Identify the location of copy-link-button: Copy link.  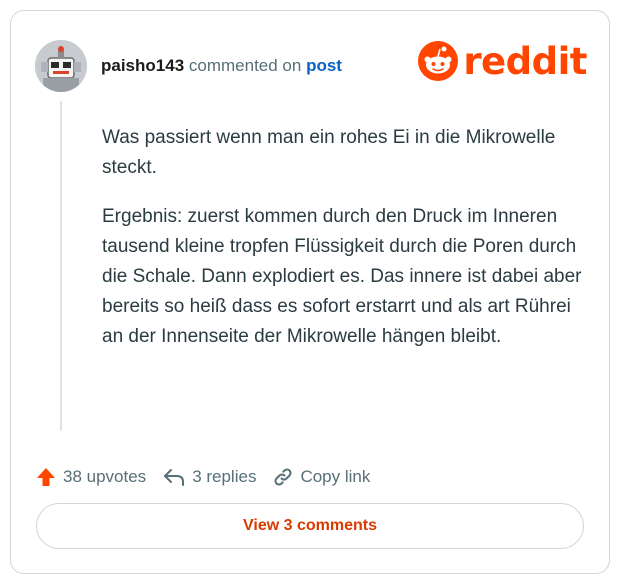
(321, 477).